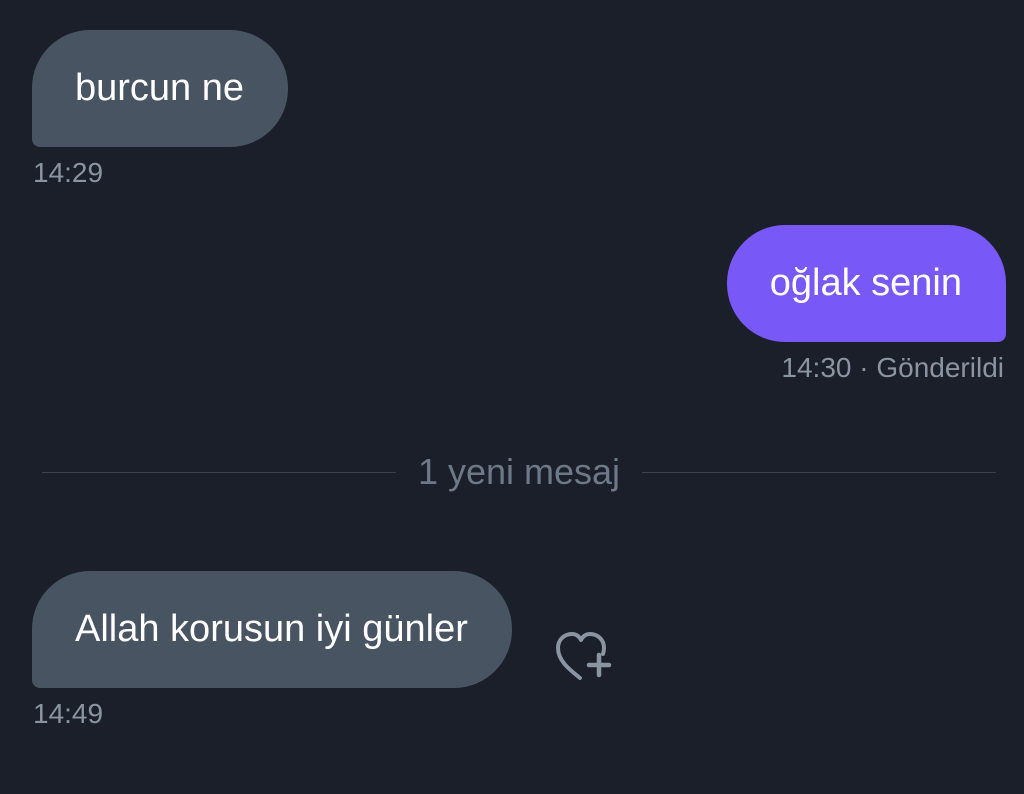 Image resolution: width=1024 pixels, height=794 pixels. What do you see at coordinates (219, 472) in the screenshot?
I see `divider-line-left` at bounding box center [219, 472].